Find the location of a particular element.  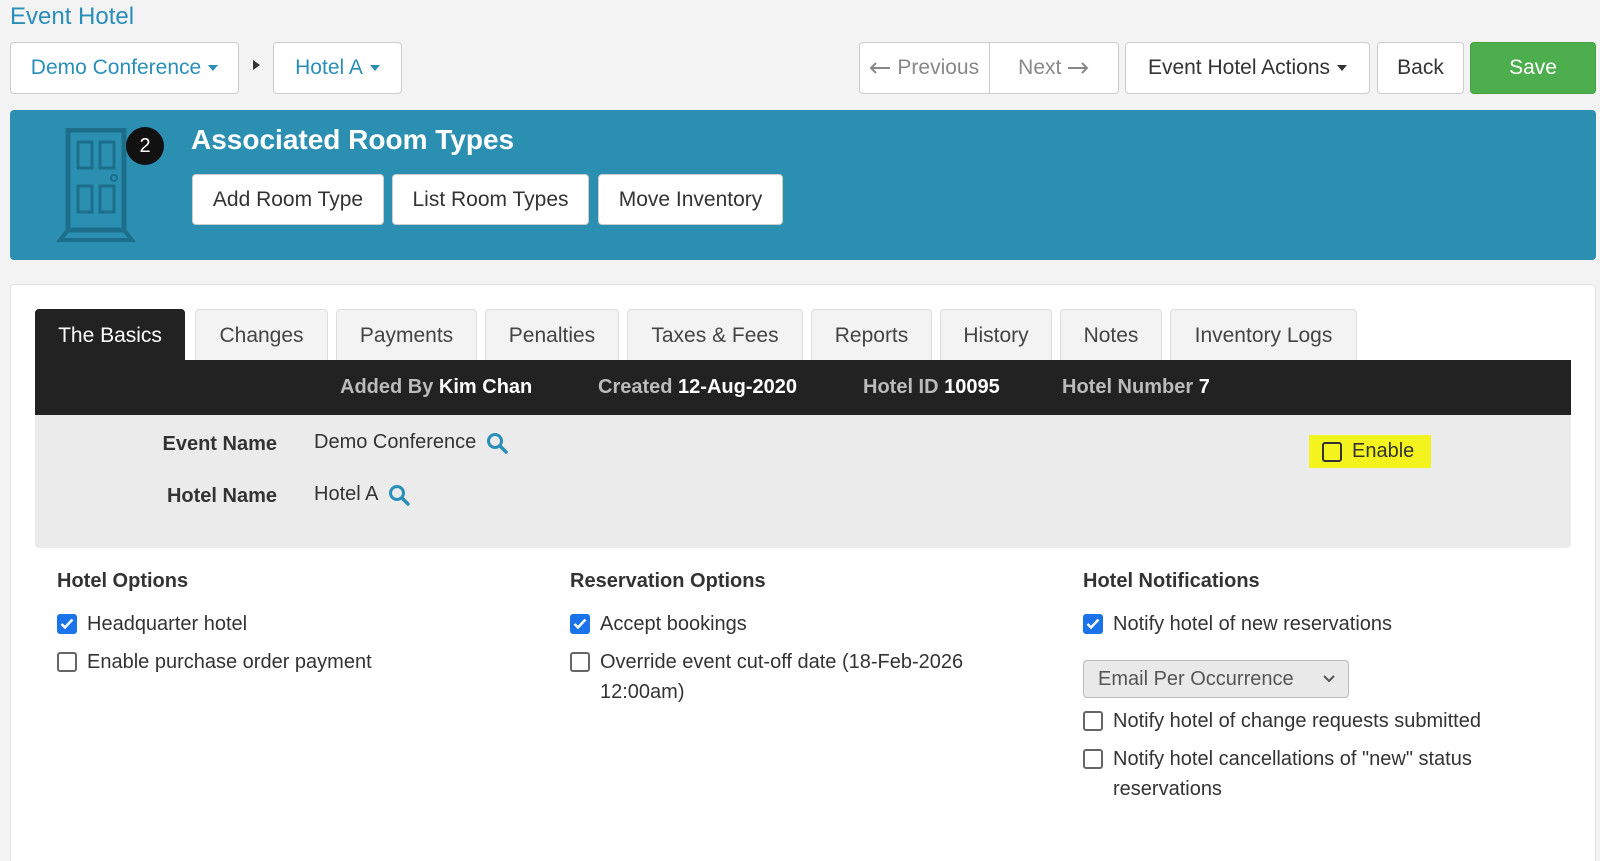

created-value: 12-Aug-2020 is located at coordinates (737, 387).